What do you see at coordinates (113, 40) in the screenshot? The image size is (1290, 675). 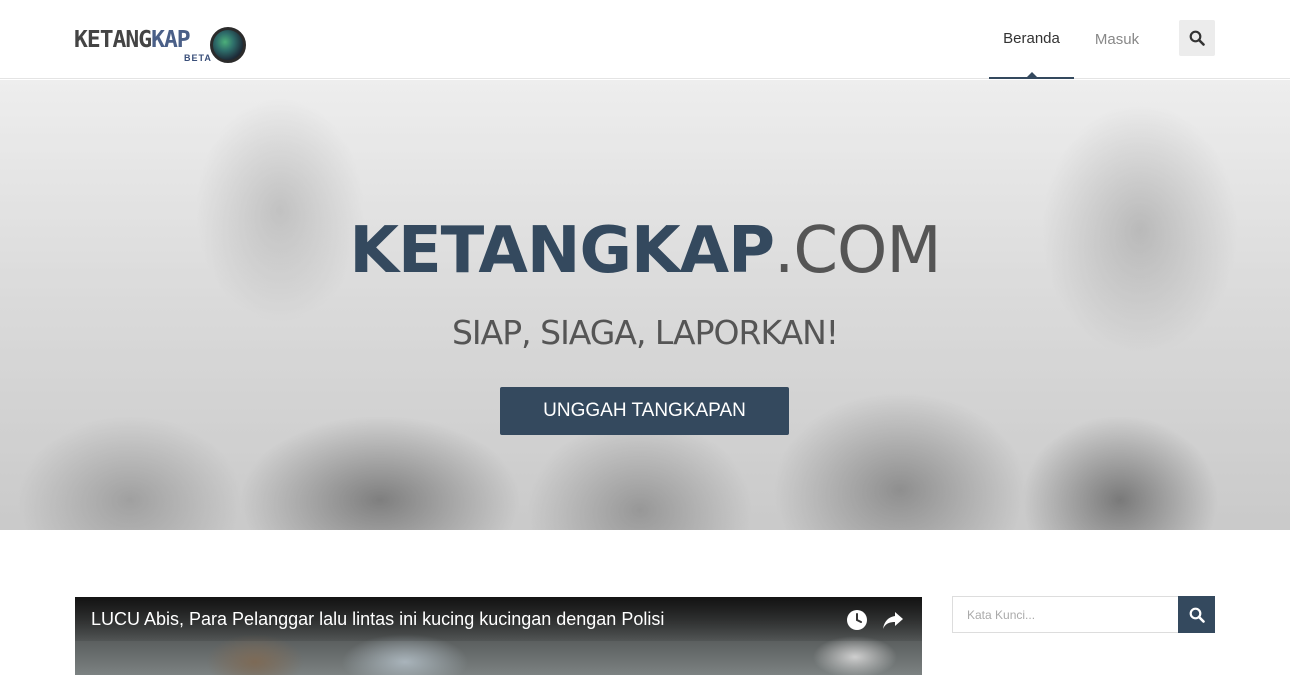 I see `logo-text-ketang: KETANG` at bounding box center [113, 40].